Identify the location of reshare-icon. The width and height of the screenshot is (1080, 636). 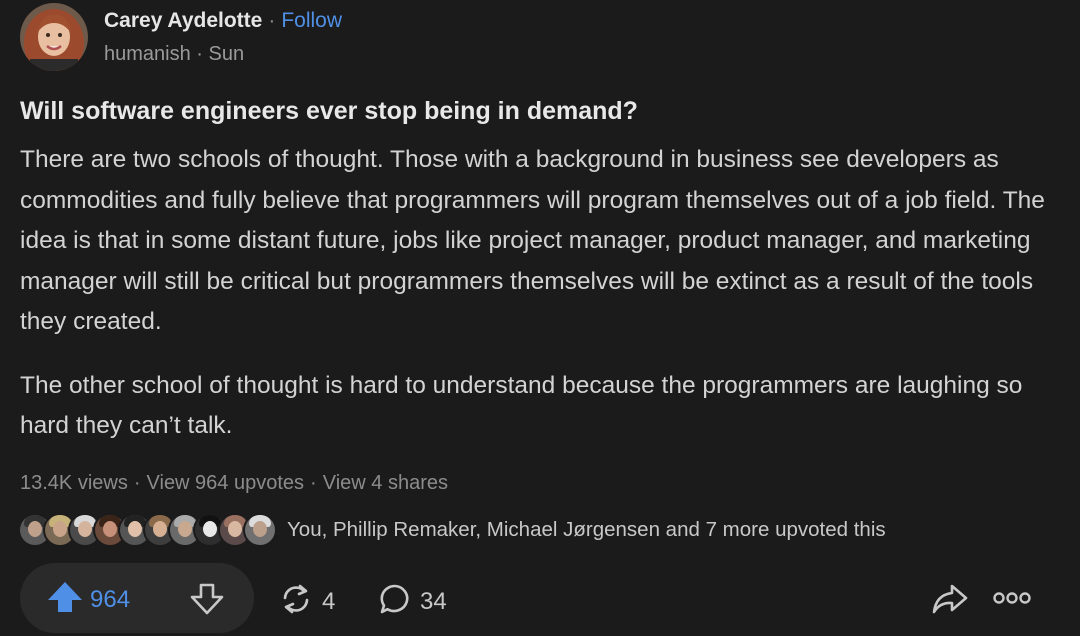
(296, 601).